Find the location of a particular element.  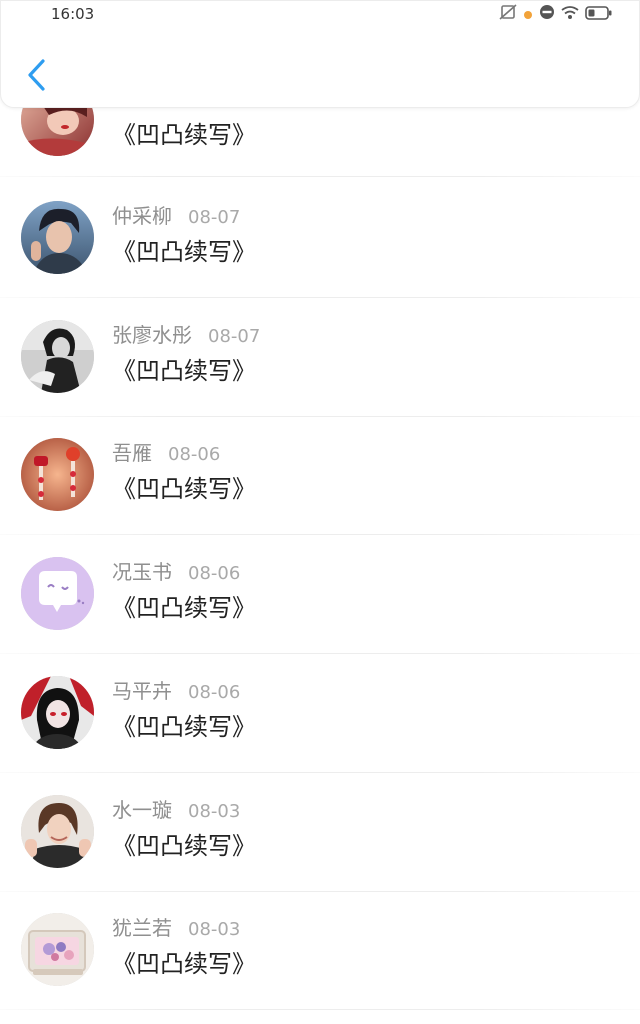

do-not-disturb-icon is located at coordinates (547, 14).